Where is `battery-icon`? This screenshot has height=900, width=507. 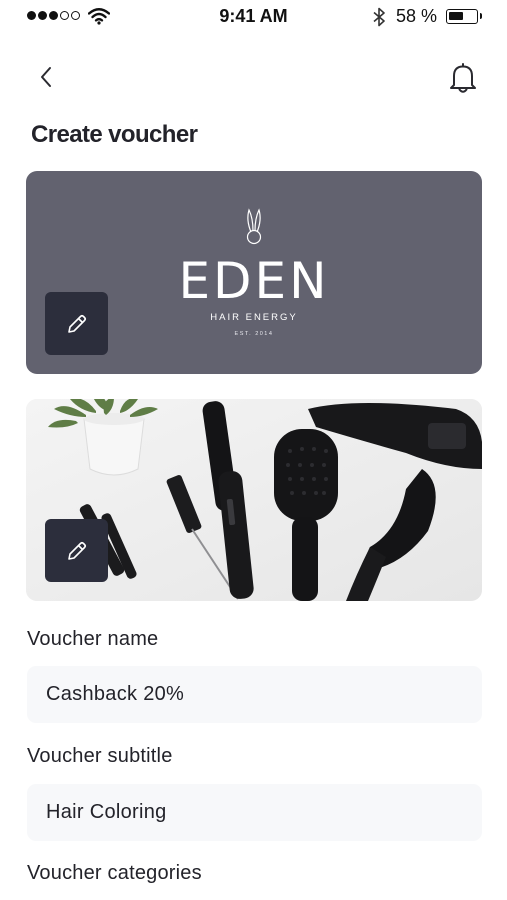
battery-icon is located at coordinates (462, 16).